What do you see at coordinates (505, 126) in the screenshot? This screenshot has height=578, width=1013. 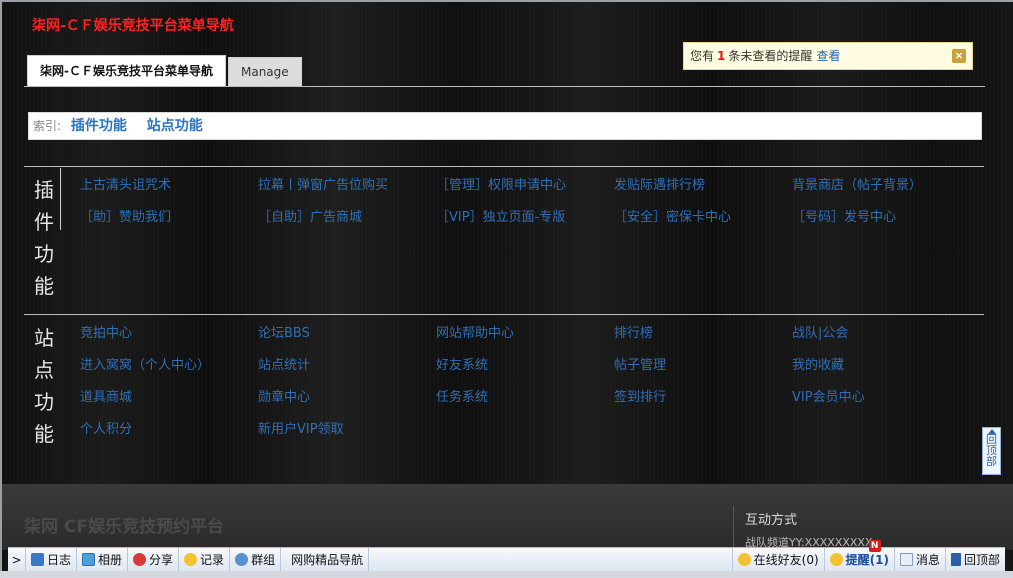 I see `index-bar: 索引: 插件功能 站点功能` at bounding box center [505, 126].